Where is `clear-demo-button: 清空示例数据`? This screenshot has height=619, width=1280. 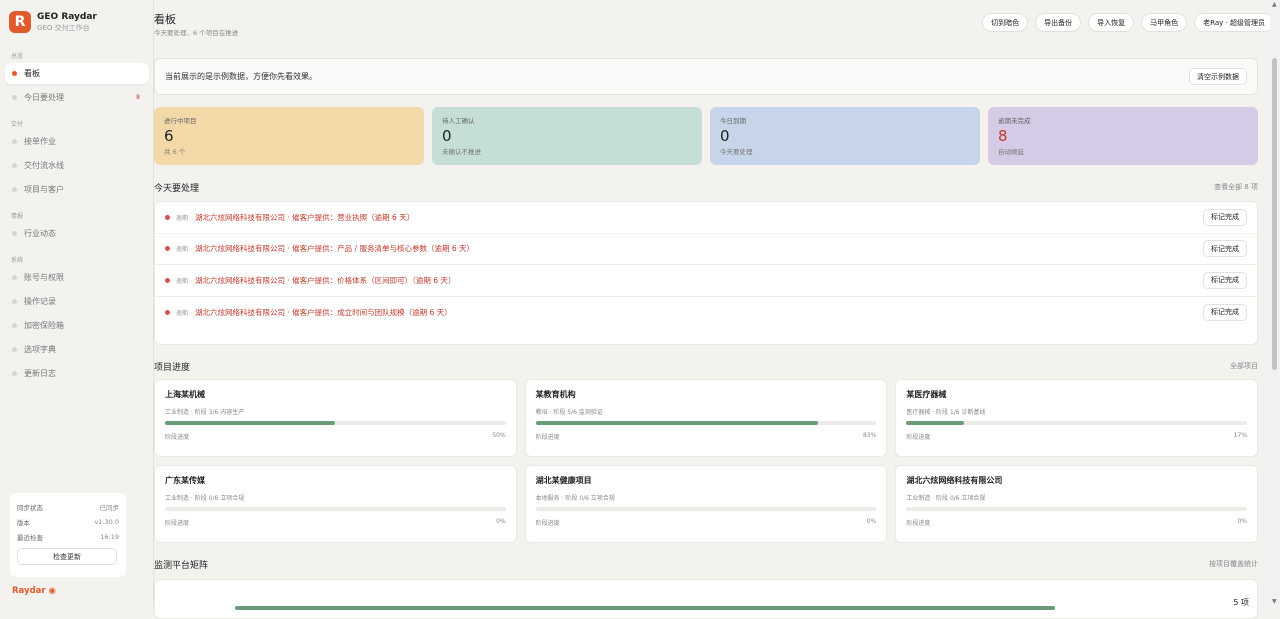 clear-demo-button: 清空示例数据 is located at coordinates (1218, 76).